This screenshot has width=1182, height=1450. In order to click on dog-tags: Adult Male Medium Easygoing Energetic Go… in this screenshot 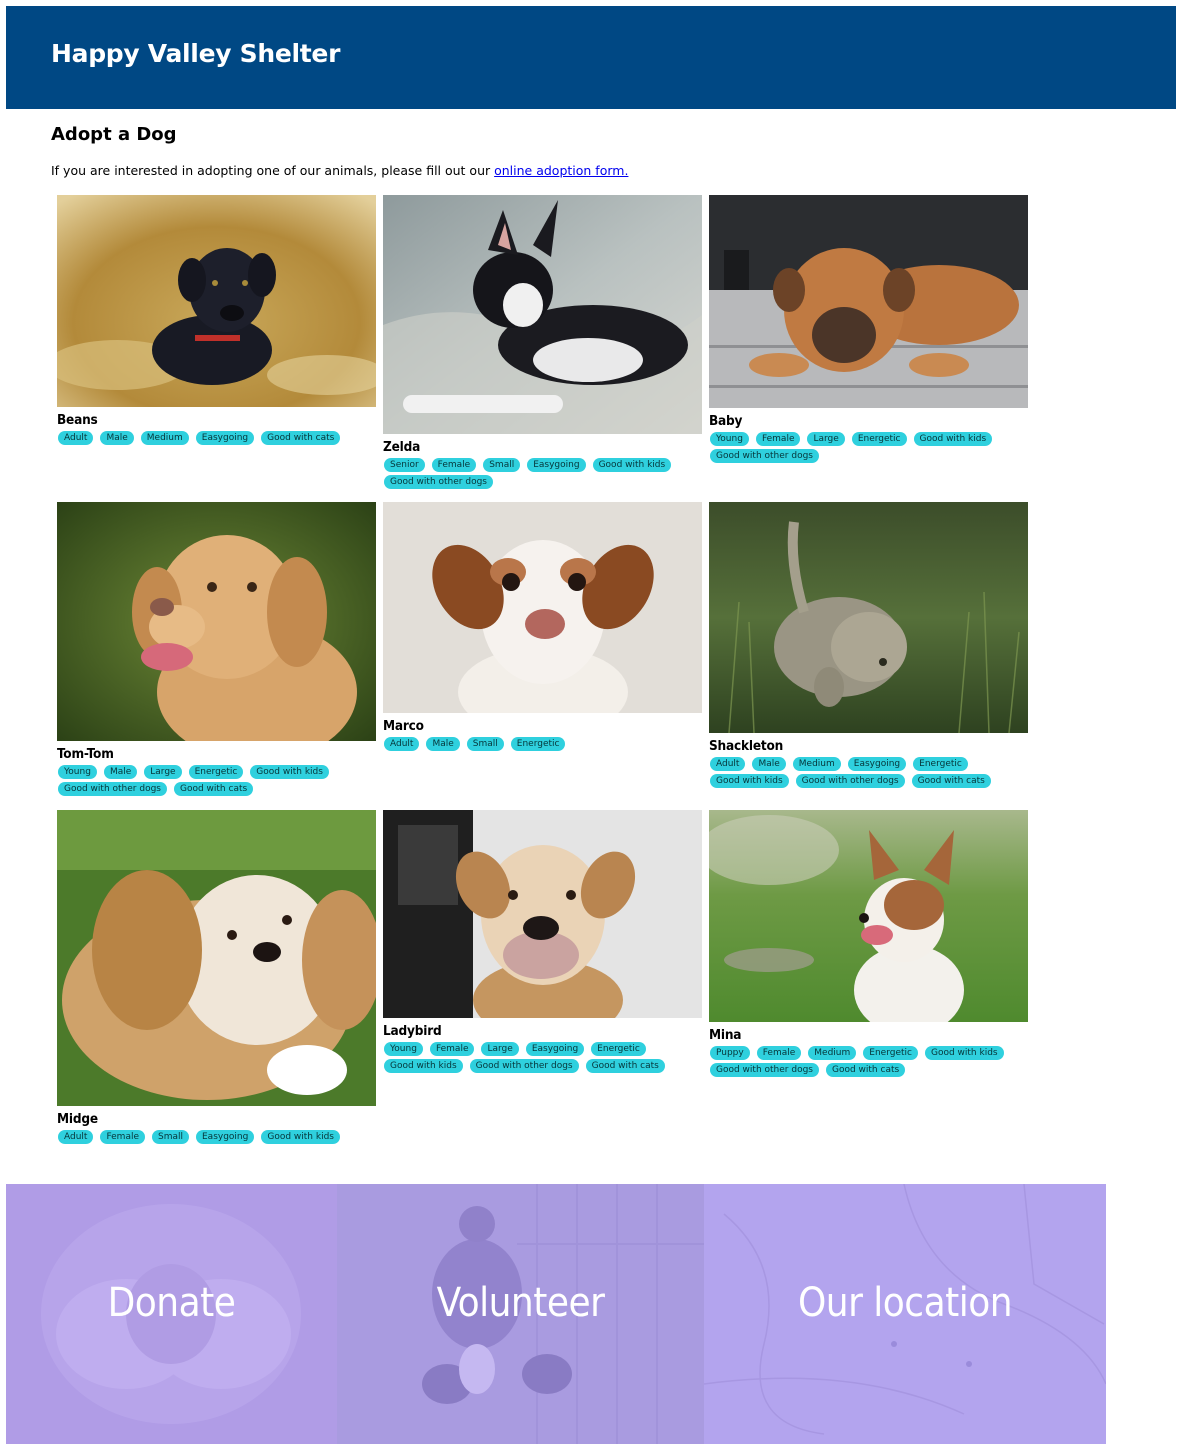, I will do `click(868, 772)`.